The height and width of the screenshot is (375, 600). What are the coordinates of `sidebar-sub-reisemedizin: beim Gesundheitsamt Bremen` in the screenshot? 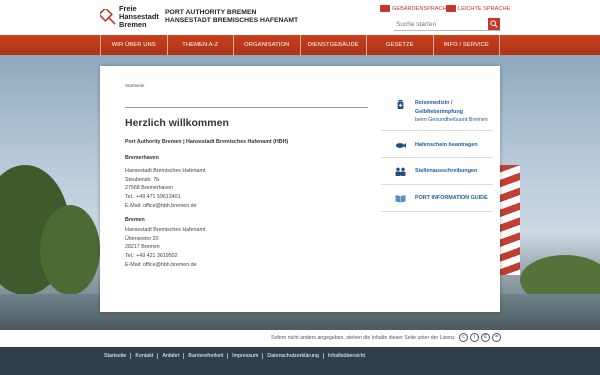 It's located at (451, 120).